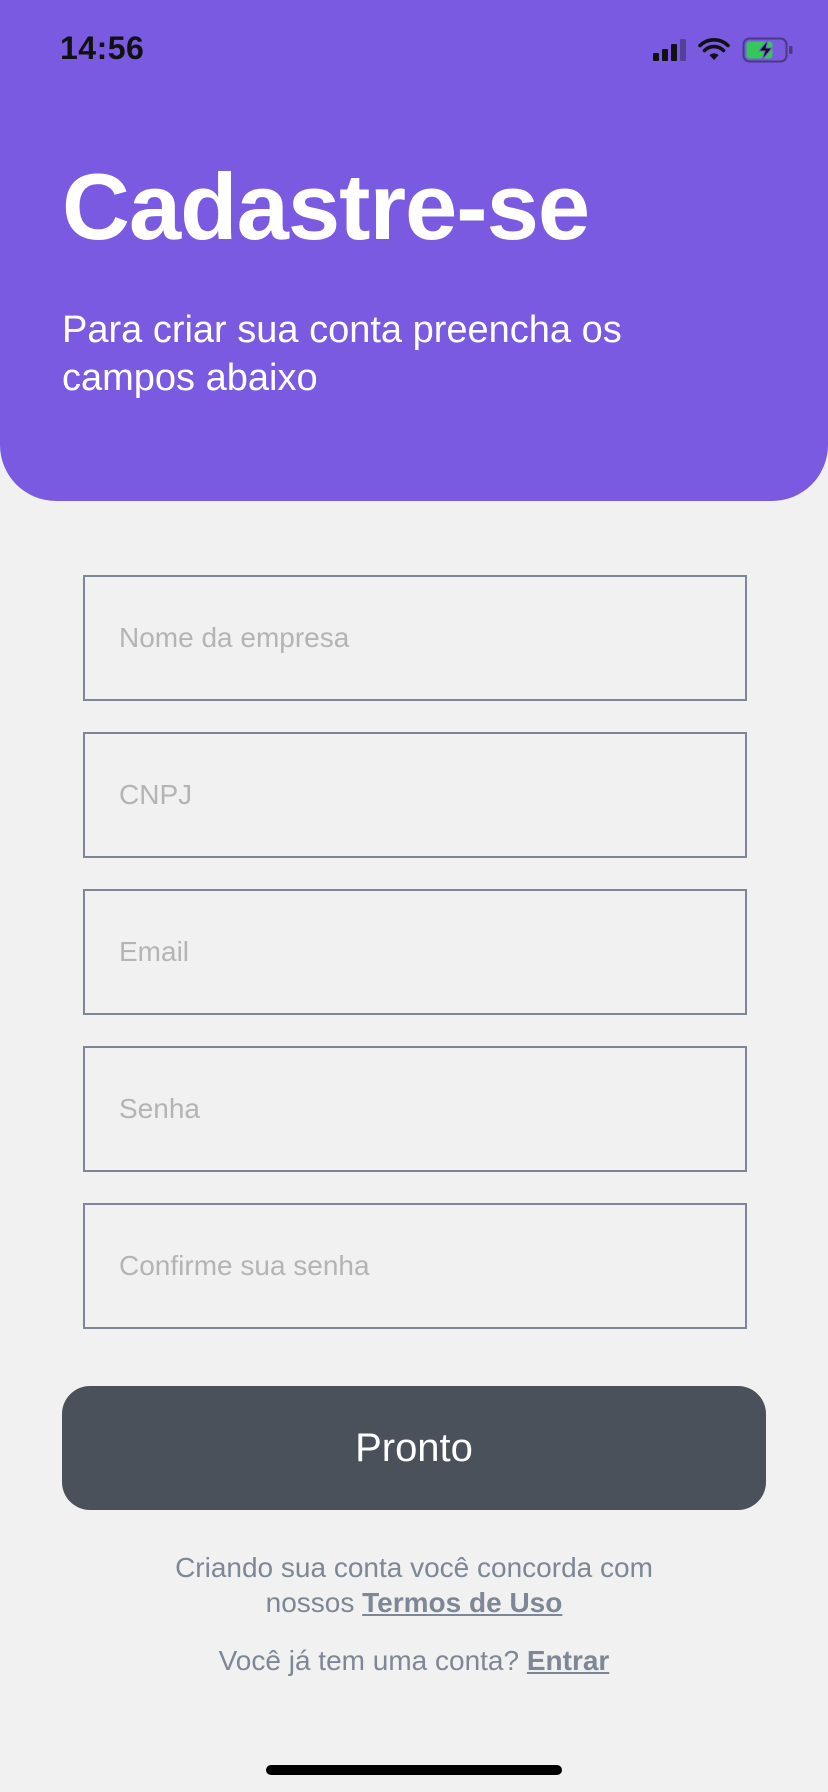  I want to click on cnpj-field, so click(415, 795).